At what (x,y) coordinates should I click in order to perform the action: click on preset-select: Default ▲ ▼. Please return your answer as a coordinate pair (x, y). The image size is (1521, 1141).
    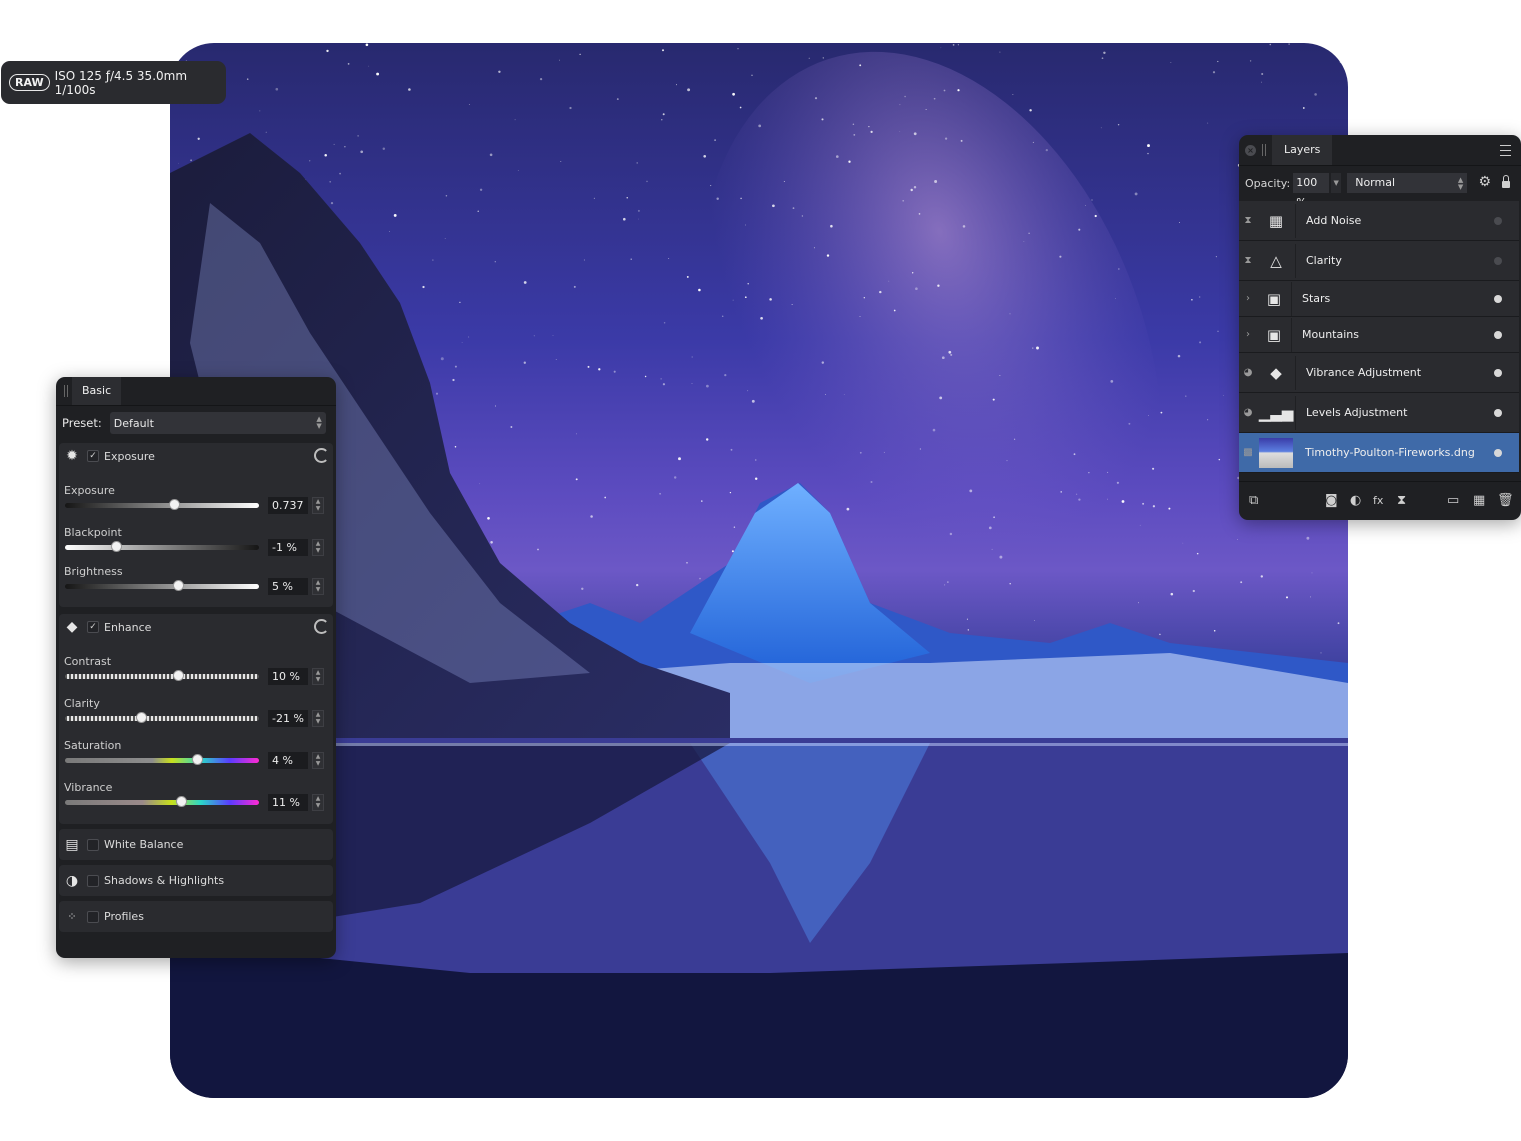
    Looking at the image, I should click on (217, 423).